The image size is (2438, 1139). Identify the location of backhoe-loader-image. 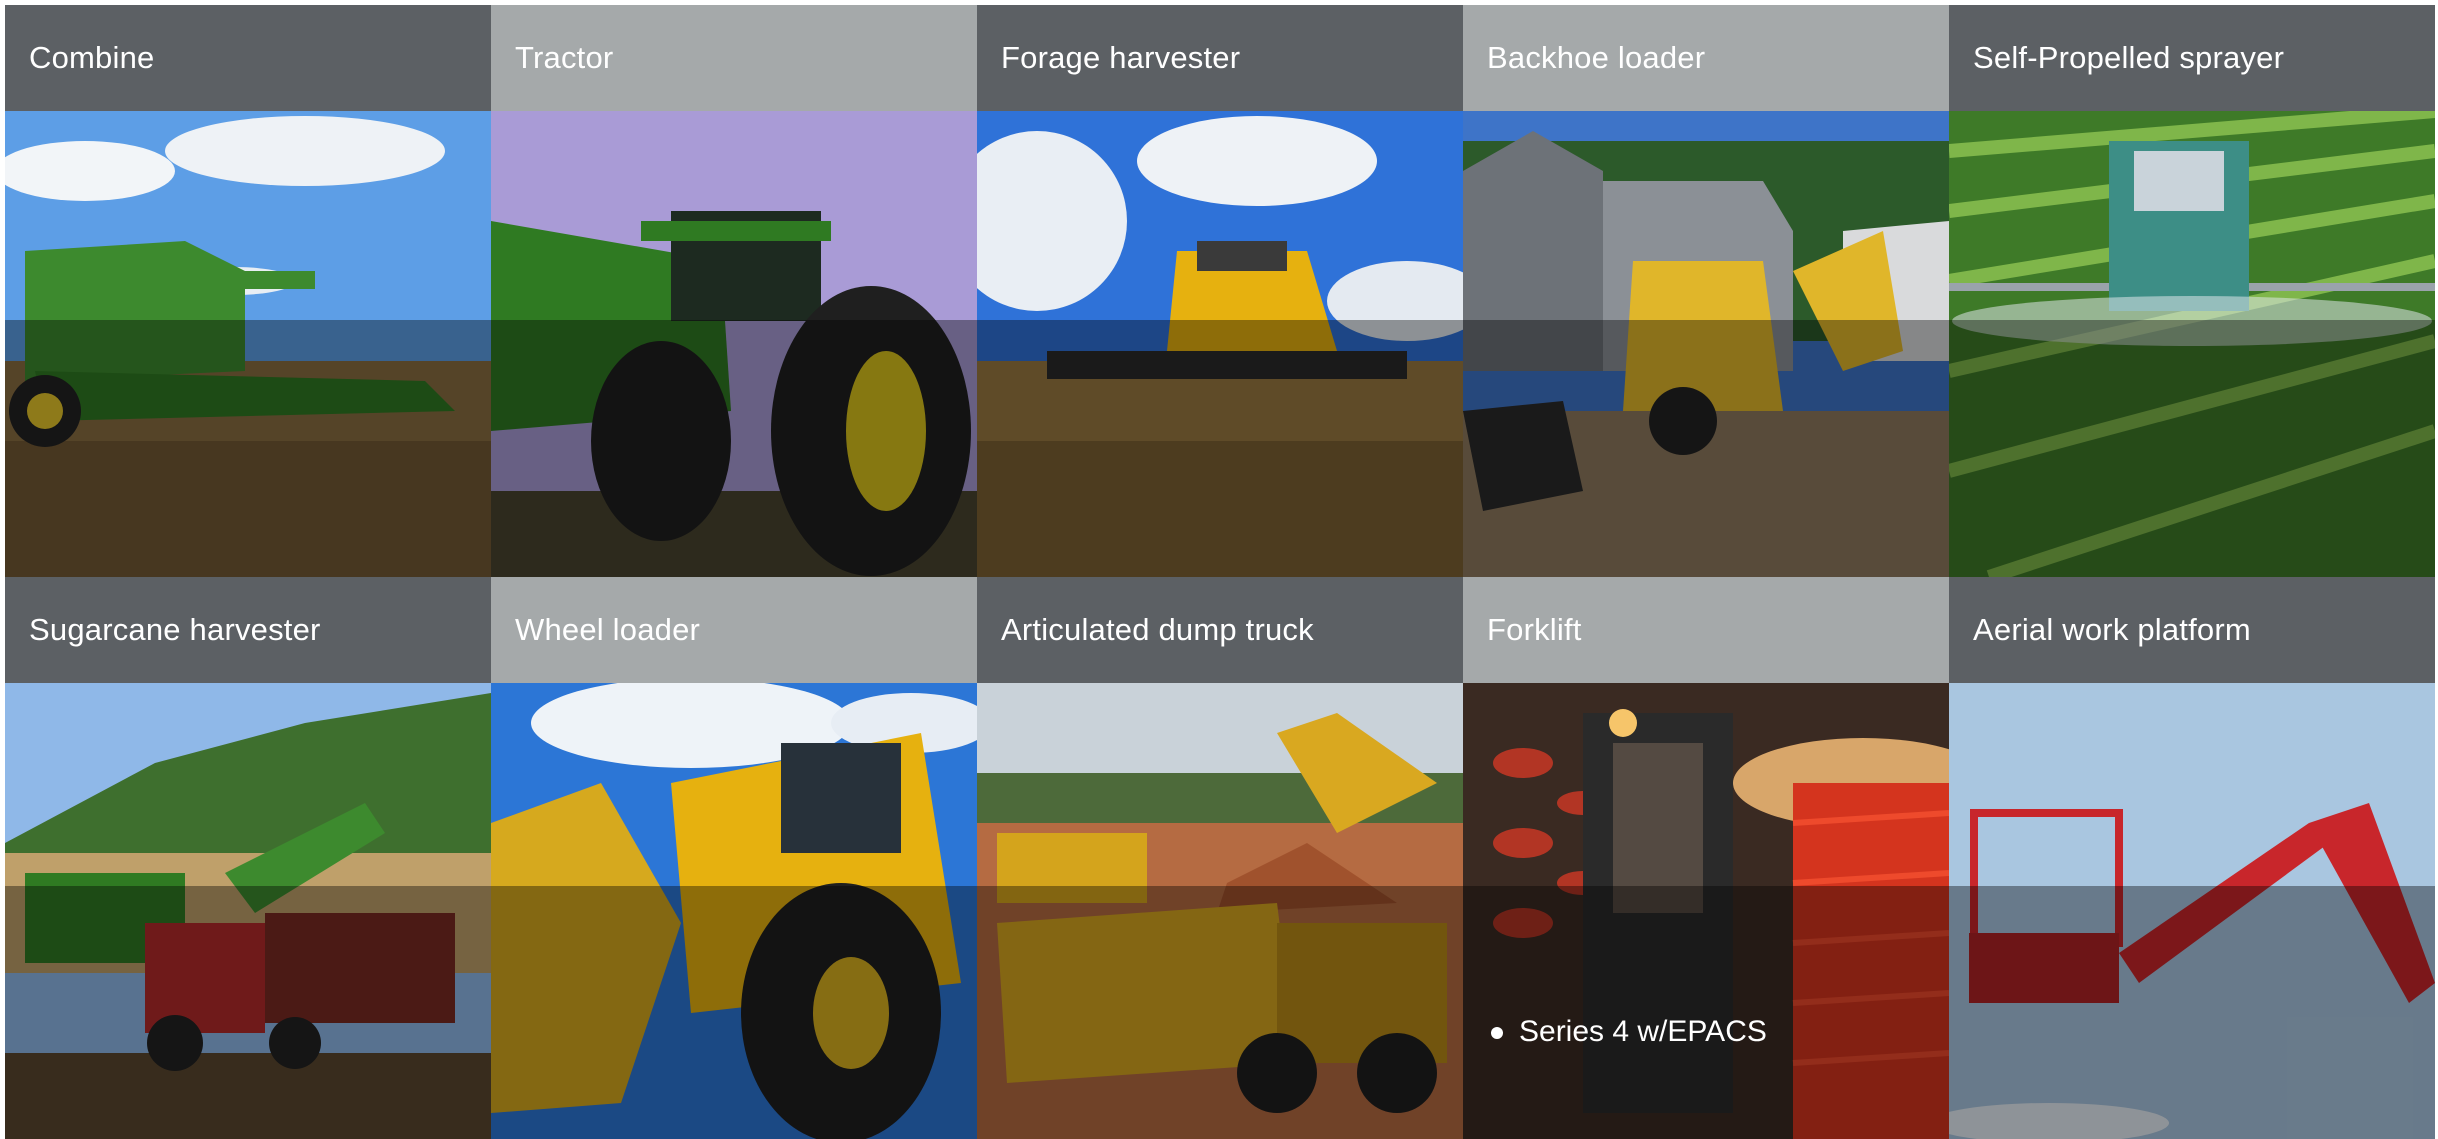
(1706, 344).